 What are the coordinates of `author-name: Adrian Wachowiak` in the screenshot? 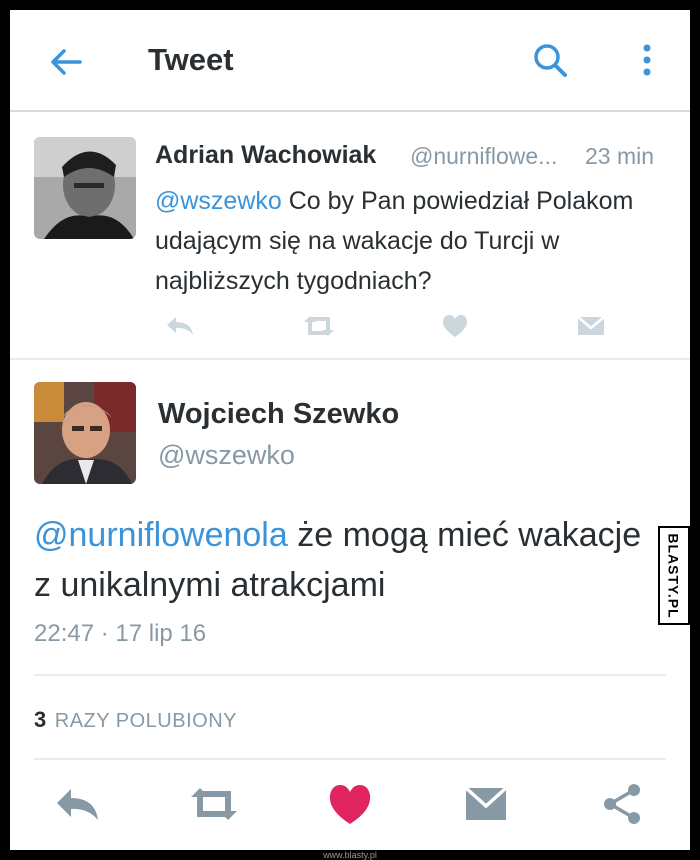 It's located at (265, 155).